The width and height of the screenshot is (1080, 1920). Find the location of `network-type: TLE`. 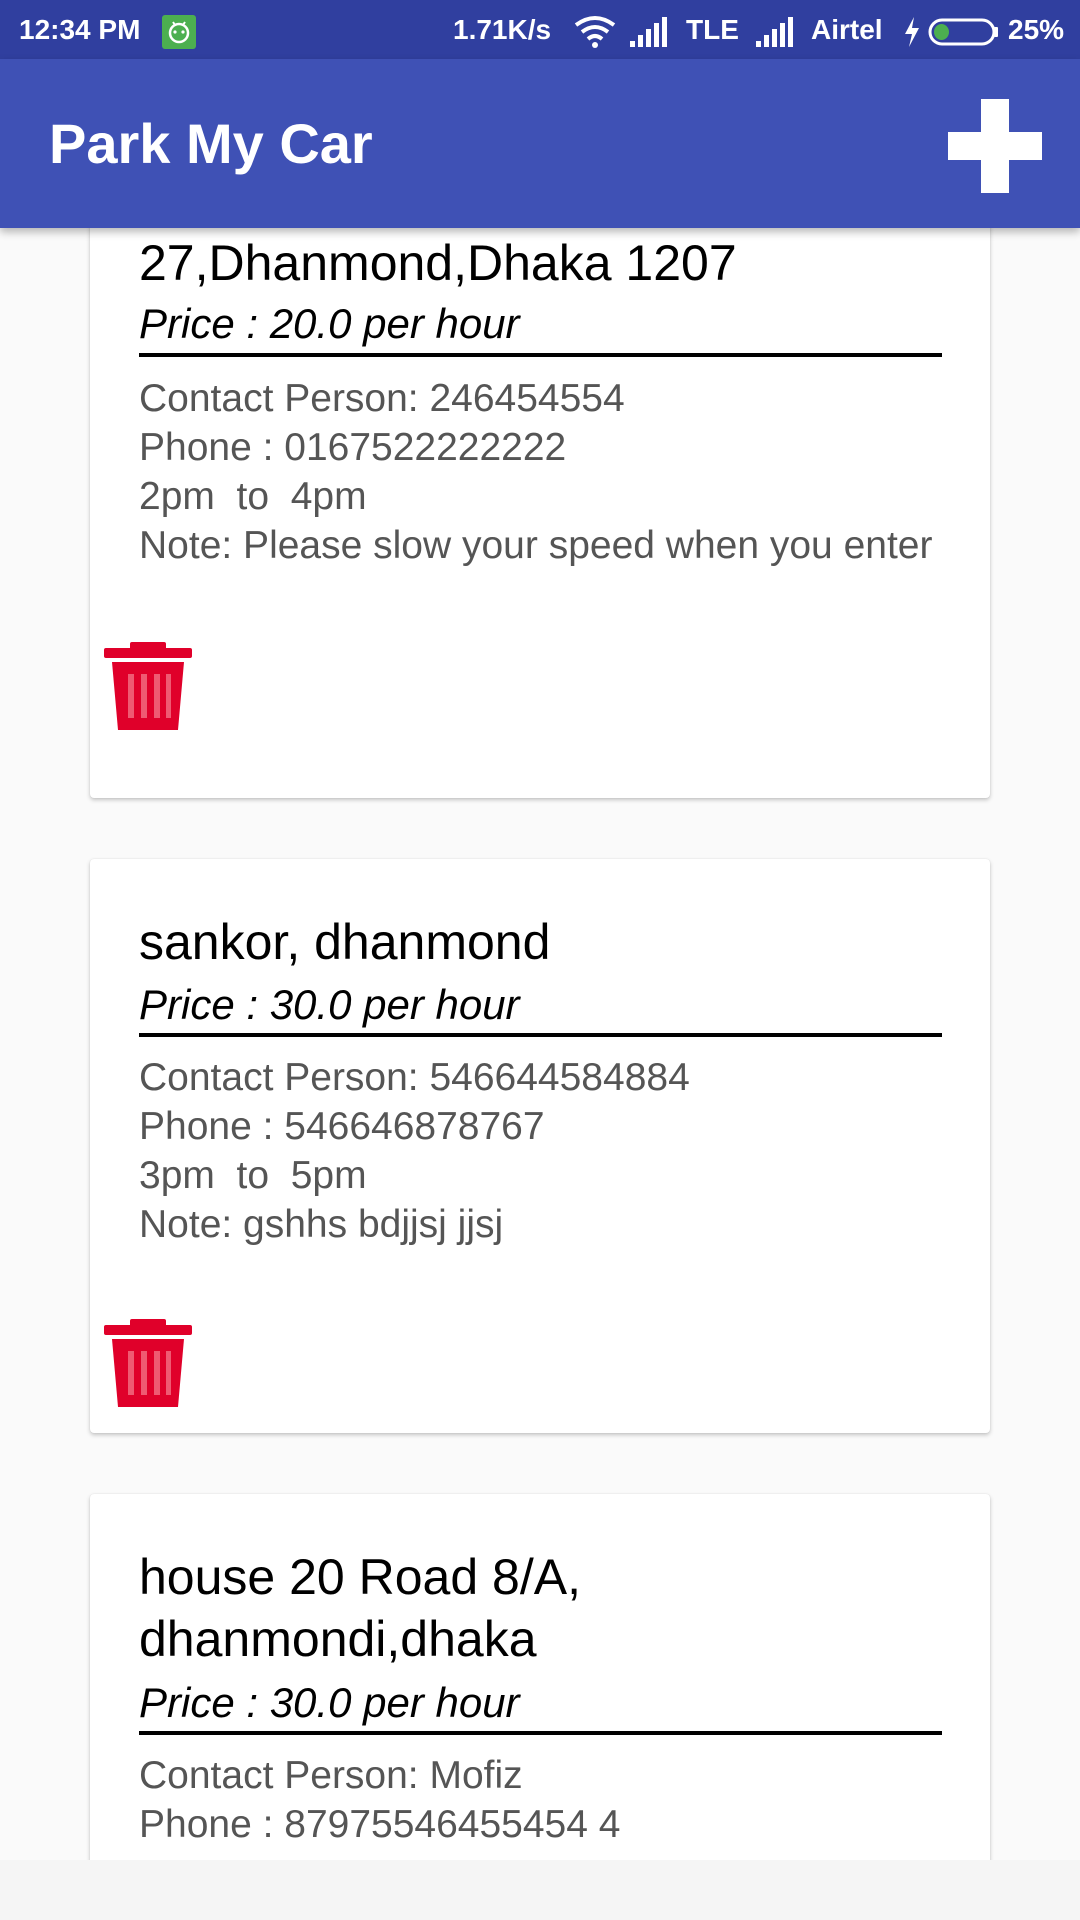

network-type: TLE is located at coordinates (712, 29).